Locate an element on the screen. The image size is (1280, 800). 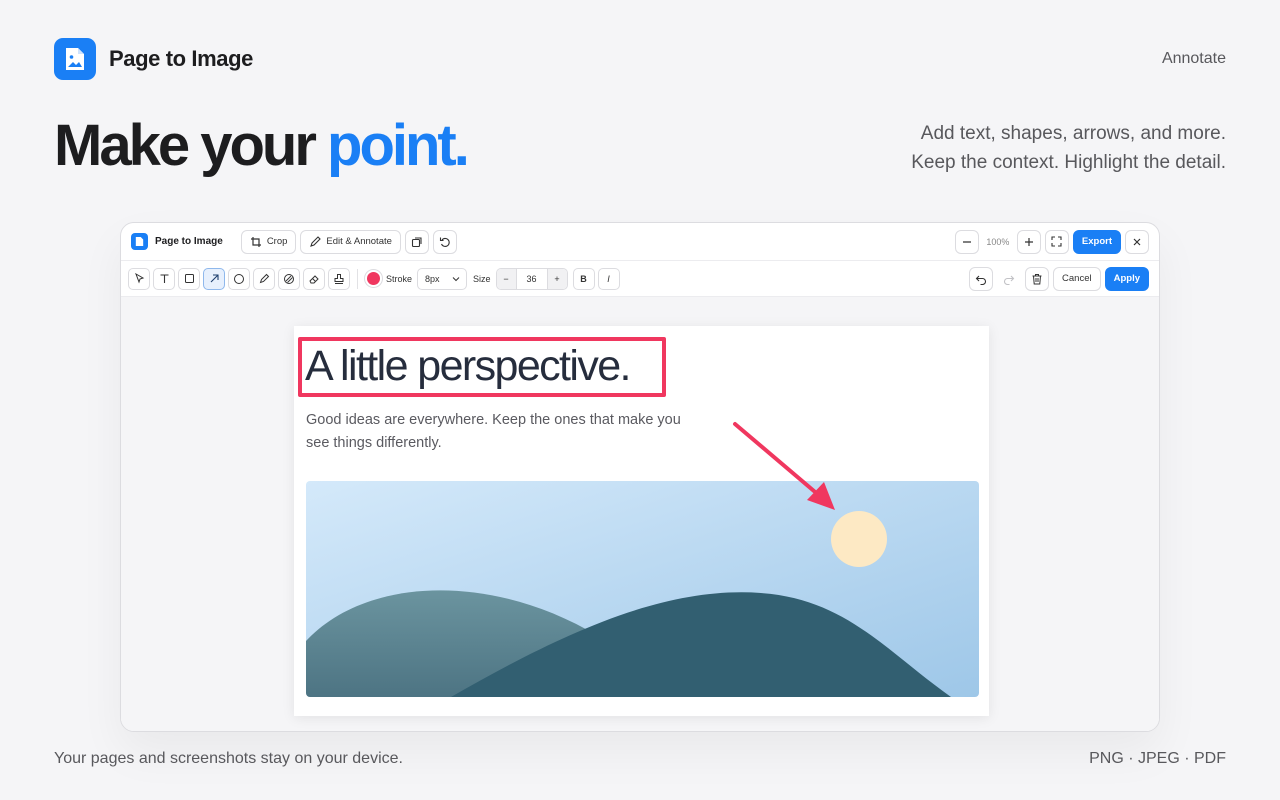
stroke-color-swatch is located at coordinates (373, 278).